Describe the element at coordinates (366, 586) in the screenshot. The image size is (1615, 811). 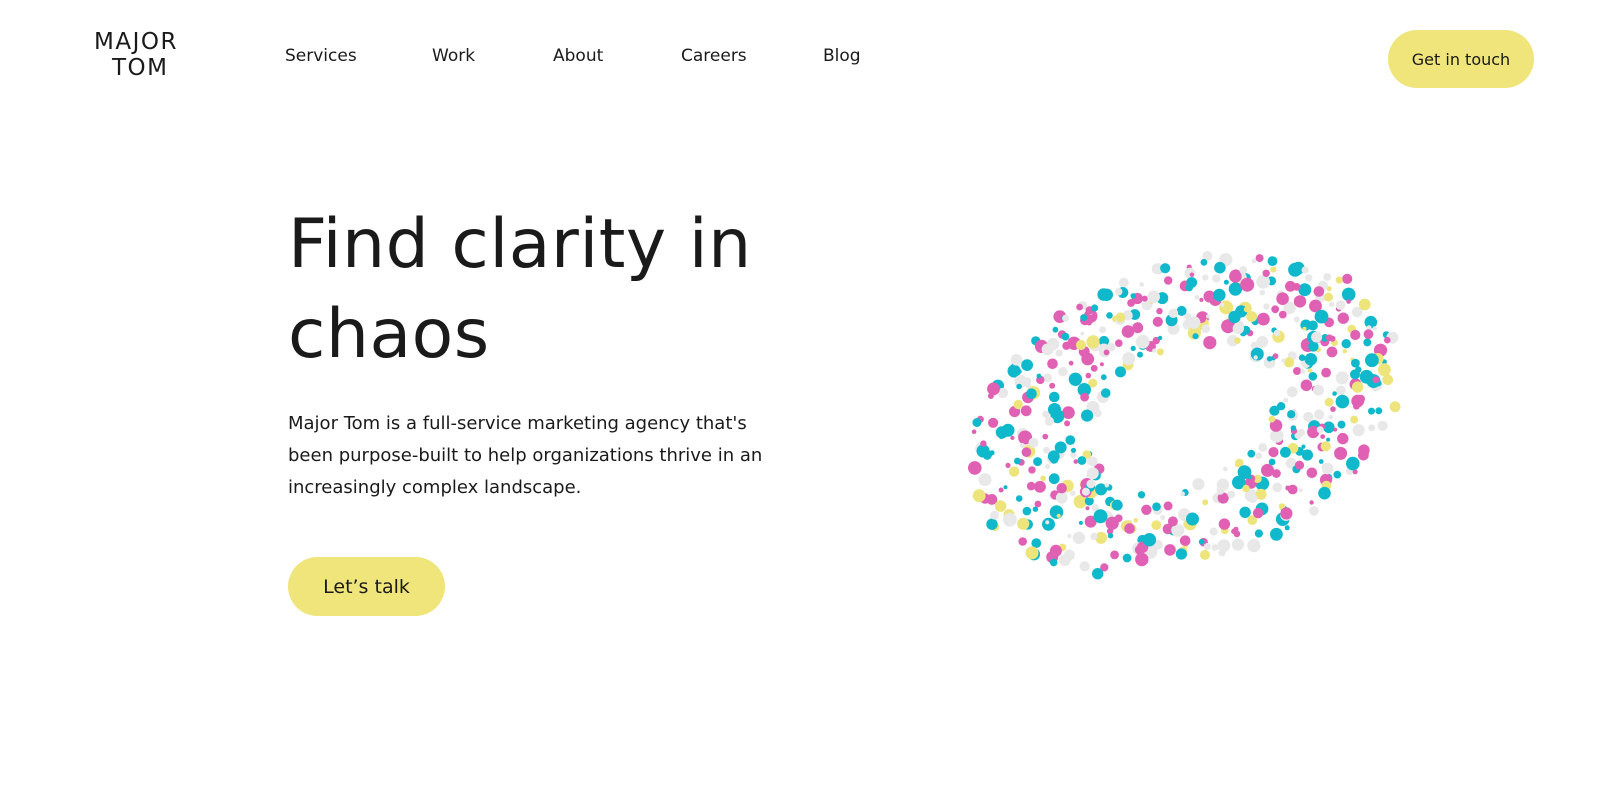
I see `lets-talk-button: Let’s talk` at that location.